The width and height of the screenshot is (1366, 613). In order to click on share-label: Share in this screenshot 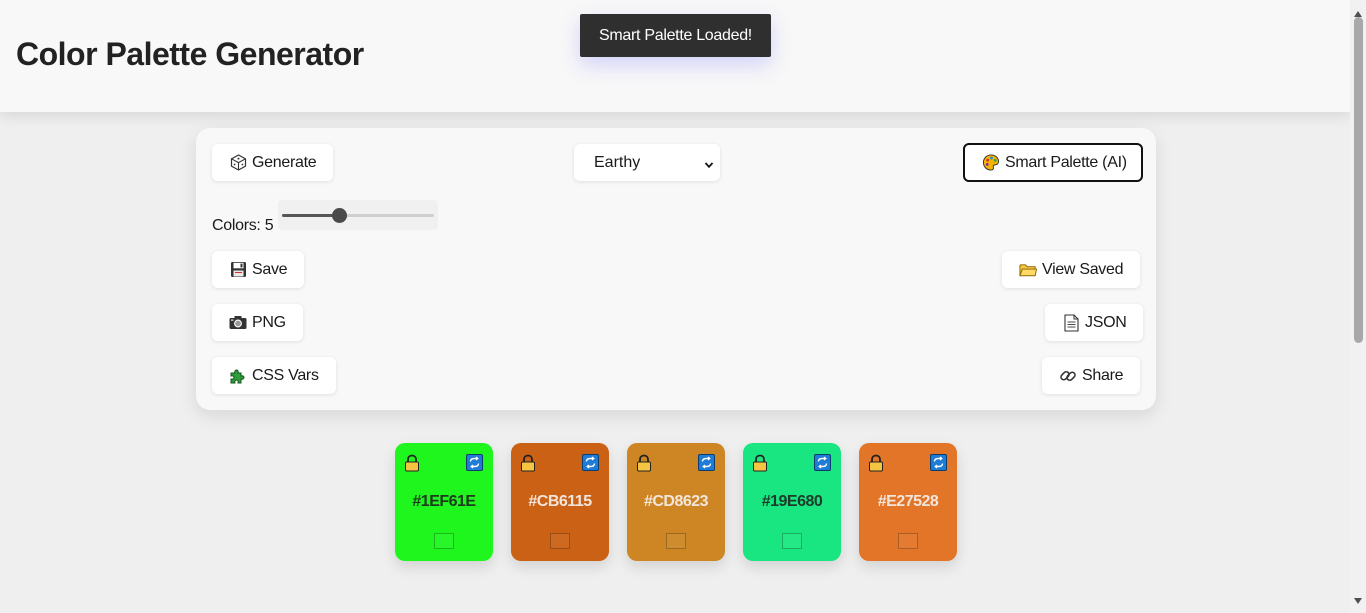, I will do `click(1103, 375)`.